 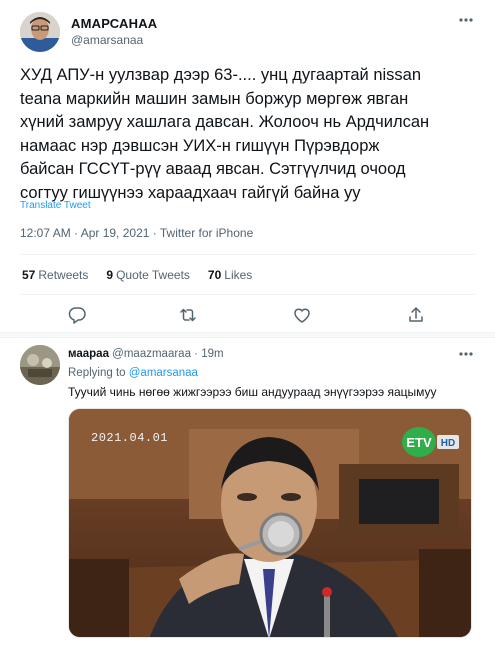 What do you see at coordinates (163, 373) in the screenshot?
I see `replying-handle-link: @amarsanaa` at bounding box center [163, 373].